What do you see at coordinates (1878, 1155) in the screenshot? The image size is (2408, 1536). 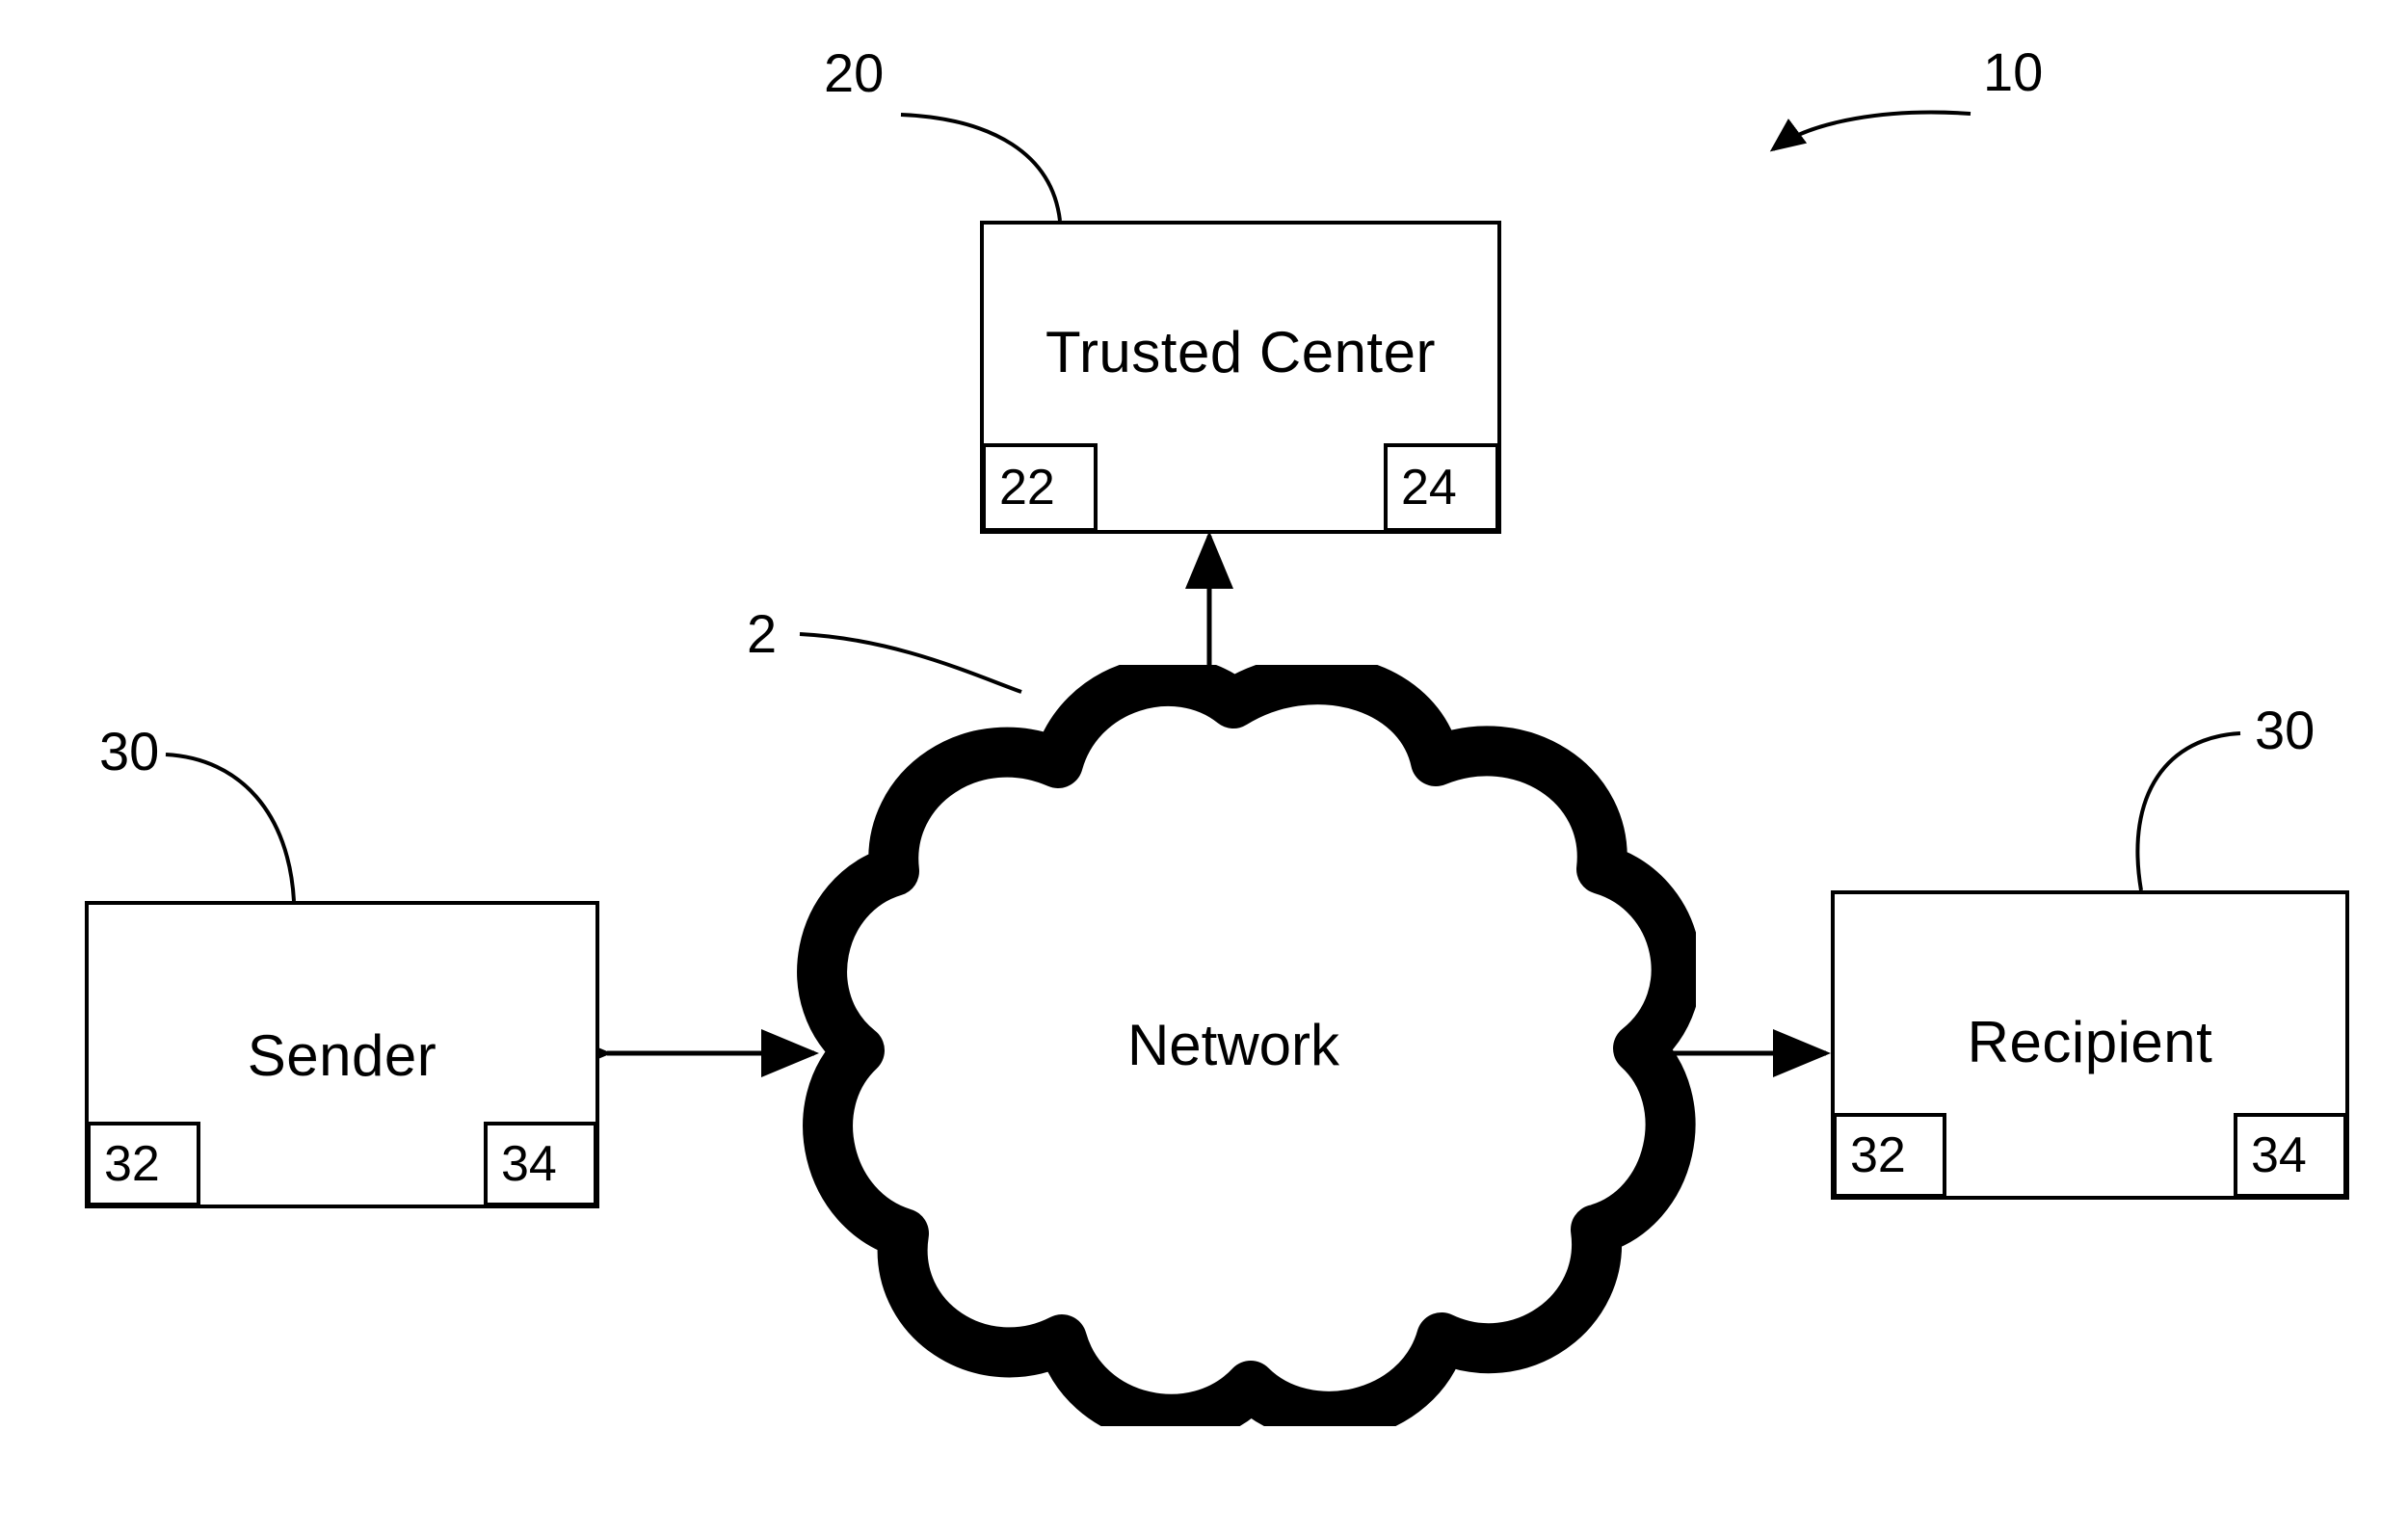 I see `recipient-subunit-32-number: 32` at bounding box center [1878, 1155].